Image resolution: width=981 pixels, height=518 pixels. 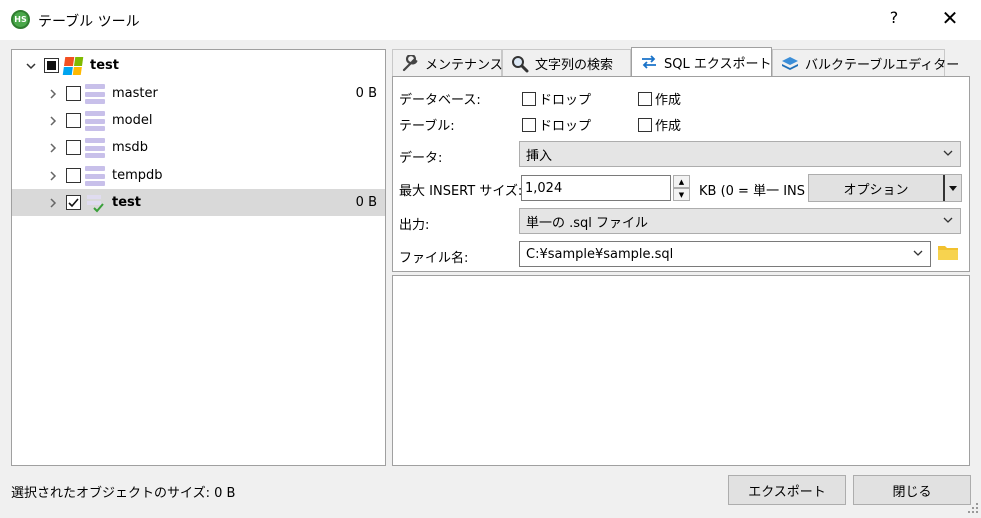 I want to click on tree-item-master: master 0 B, so click(x=198, y=93).